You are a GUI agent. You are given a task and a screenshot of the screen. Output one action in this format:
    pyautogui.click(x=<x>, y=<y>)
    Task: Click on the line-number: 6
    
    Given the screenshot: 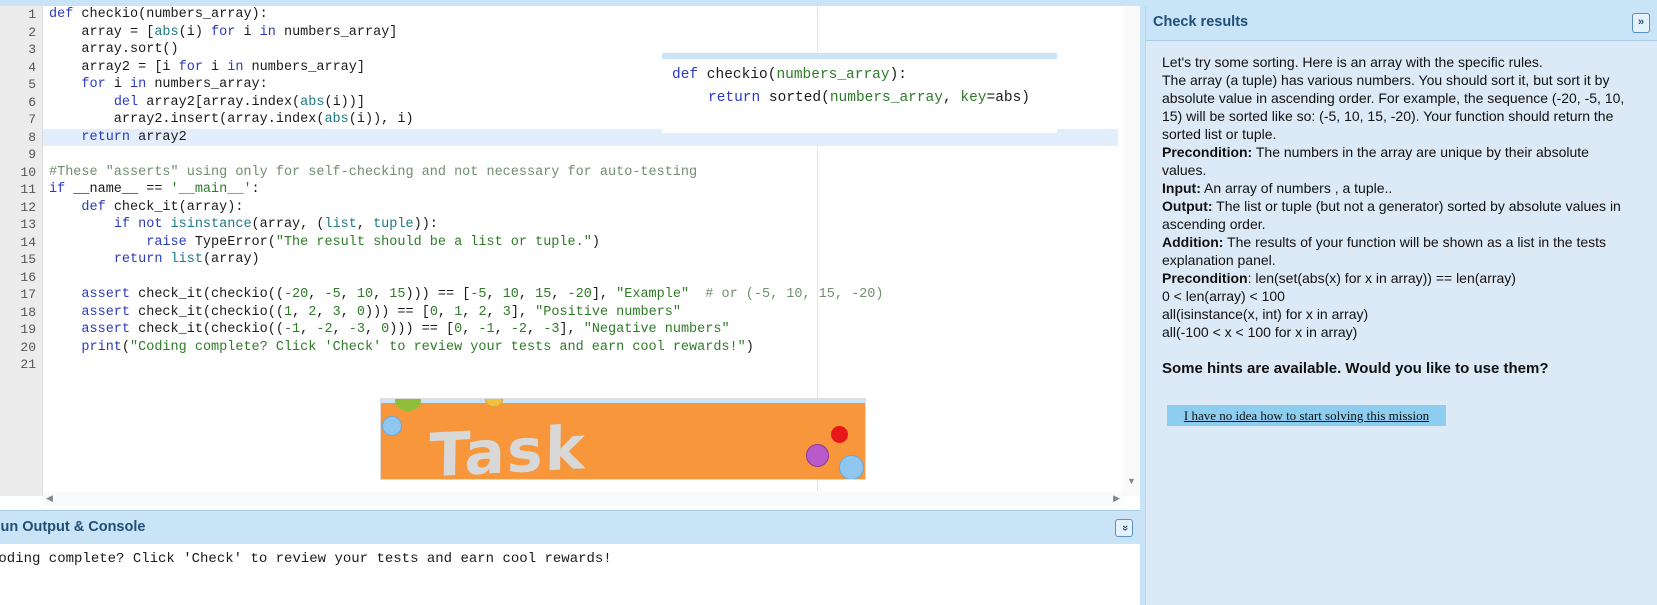 What is the action you would take?
    pyautogui.click(x=32, y=102)
    